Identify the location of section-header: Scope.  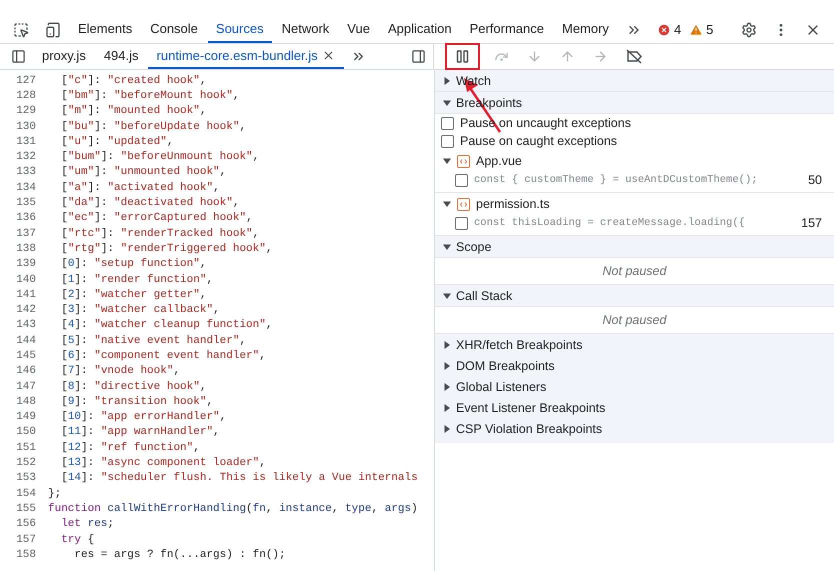
(634, 247).